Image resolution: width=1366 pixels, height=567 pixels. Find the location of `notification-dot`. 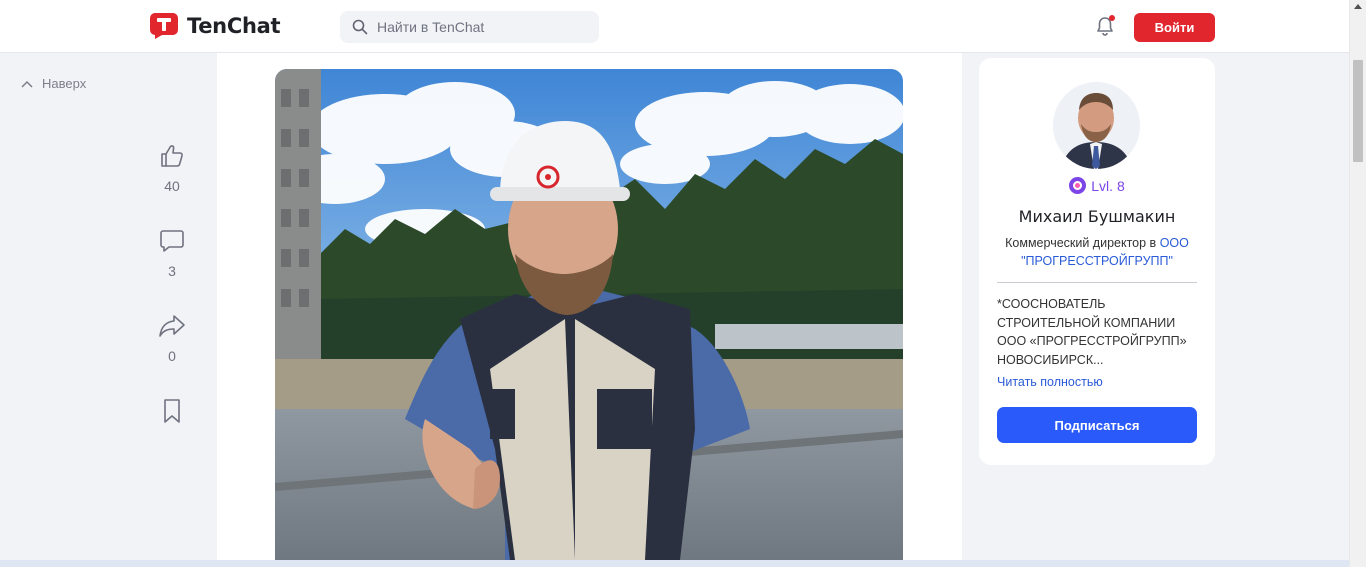

notification-dot is located at coordinates (1112, 18).